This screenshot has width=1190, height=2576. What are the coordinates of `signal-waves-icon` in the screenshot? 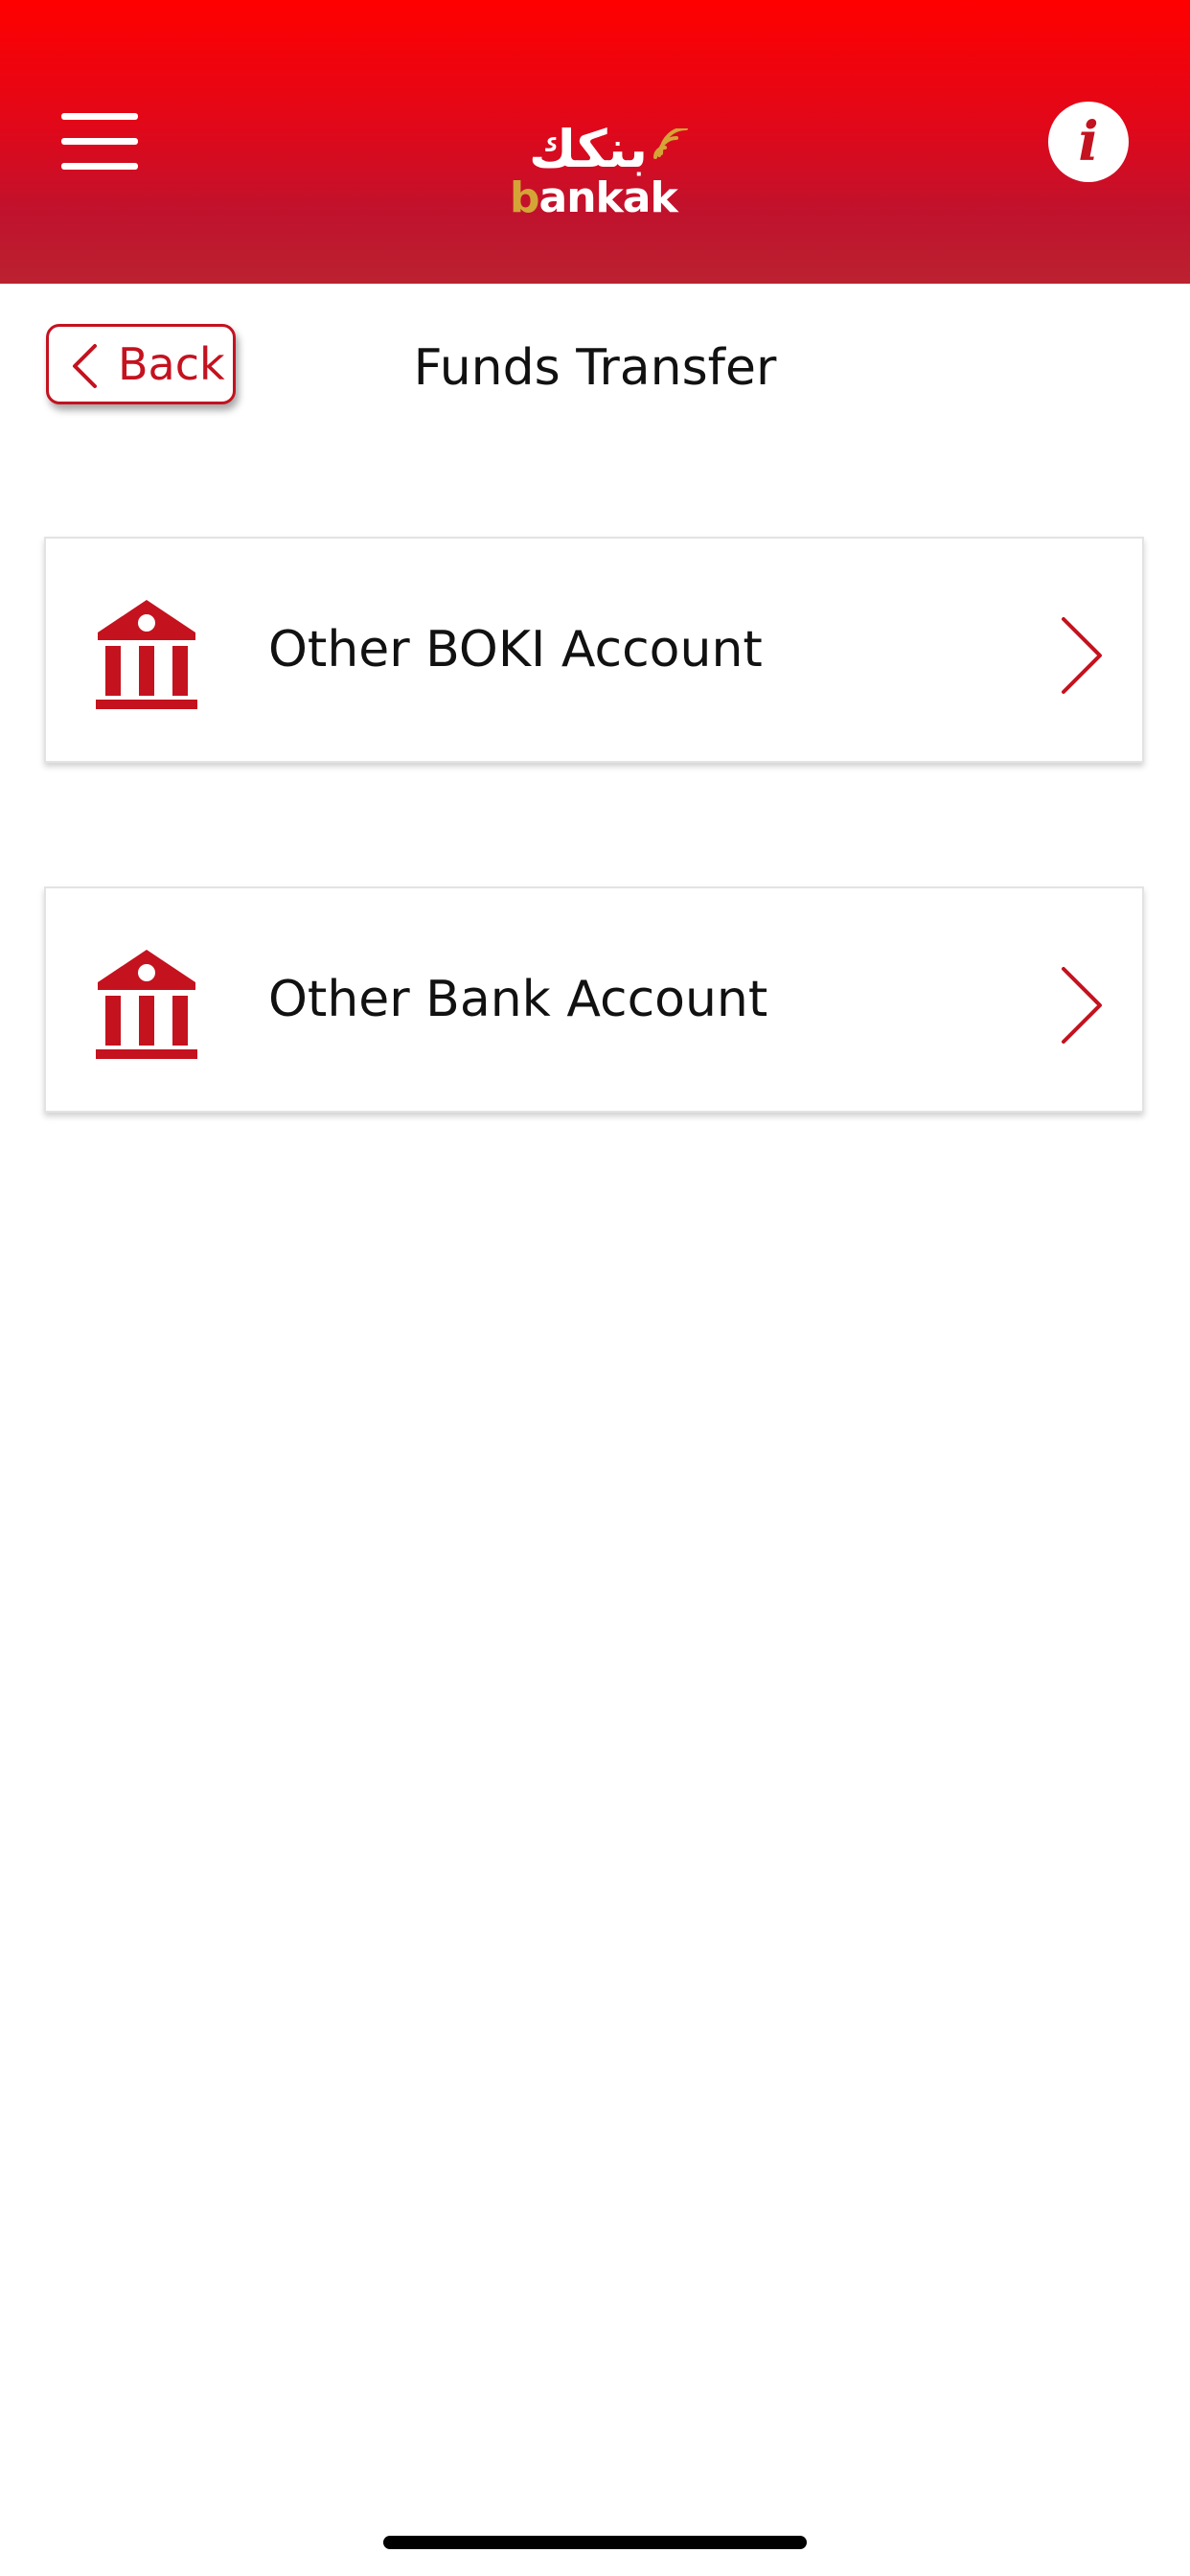 It's located at (670, 143).